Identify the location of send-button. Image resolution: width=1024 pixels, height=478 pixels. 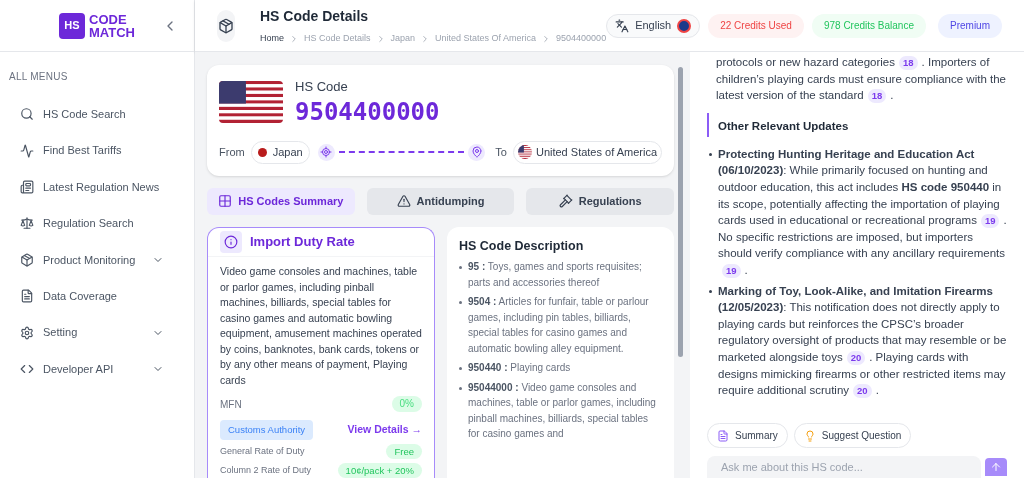
(996, 467).